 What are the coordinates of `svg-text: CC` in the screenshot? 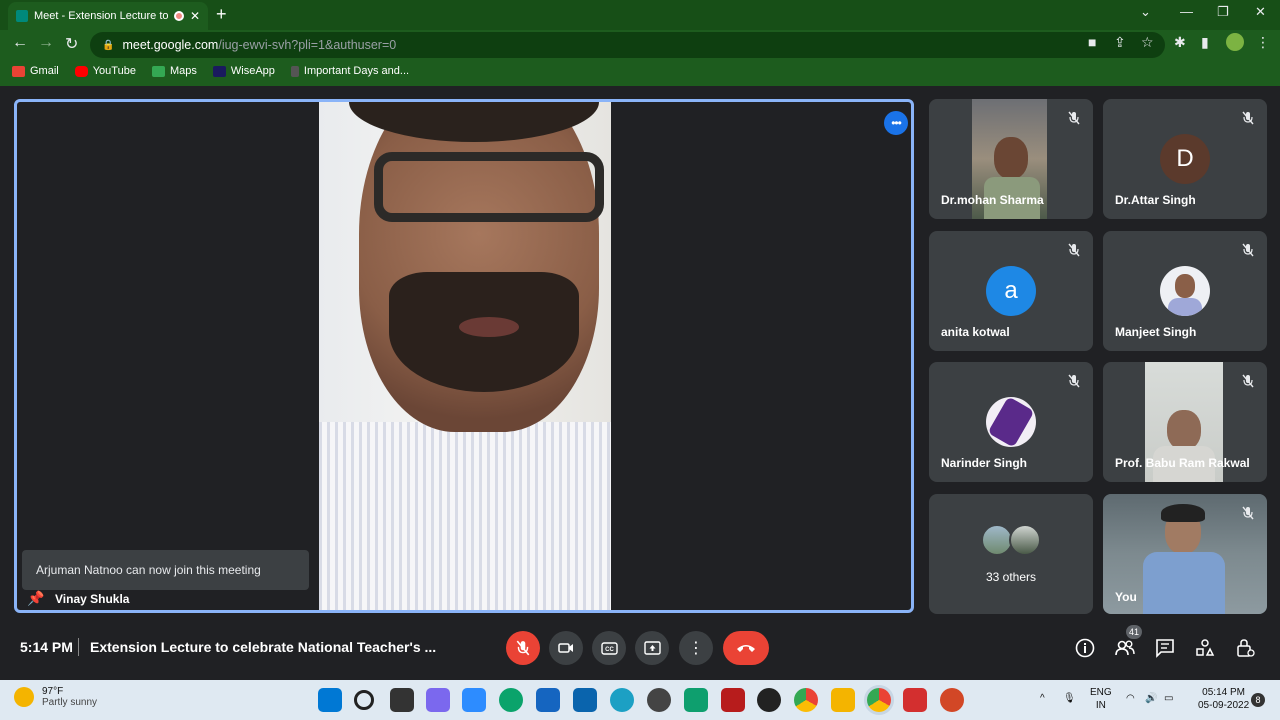 It's located at (609, 650).